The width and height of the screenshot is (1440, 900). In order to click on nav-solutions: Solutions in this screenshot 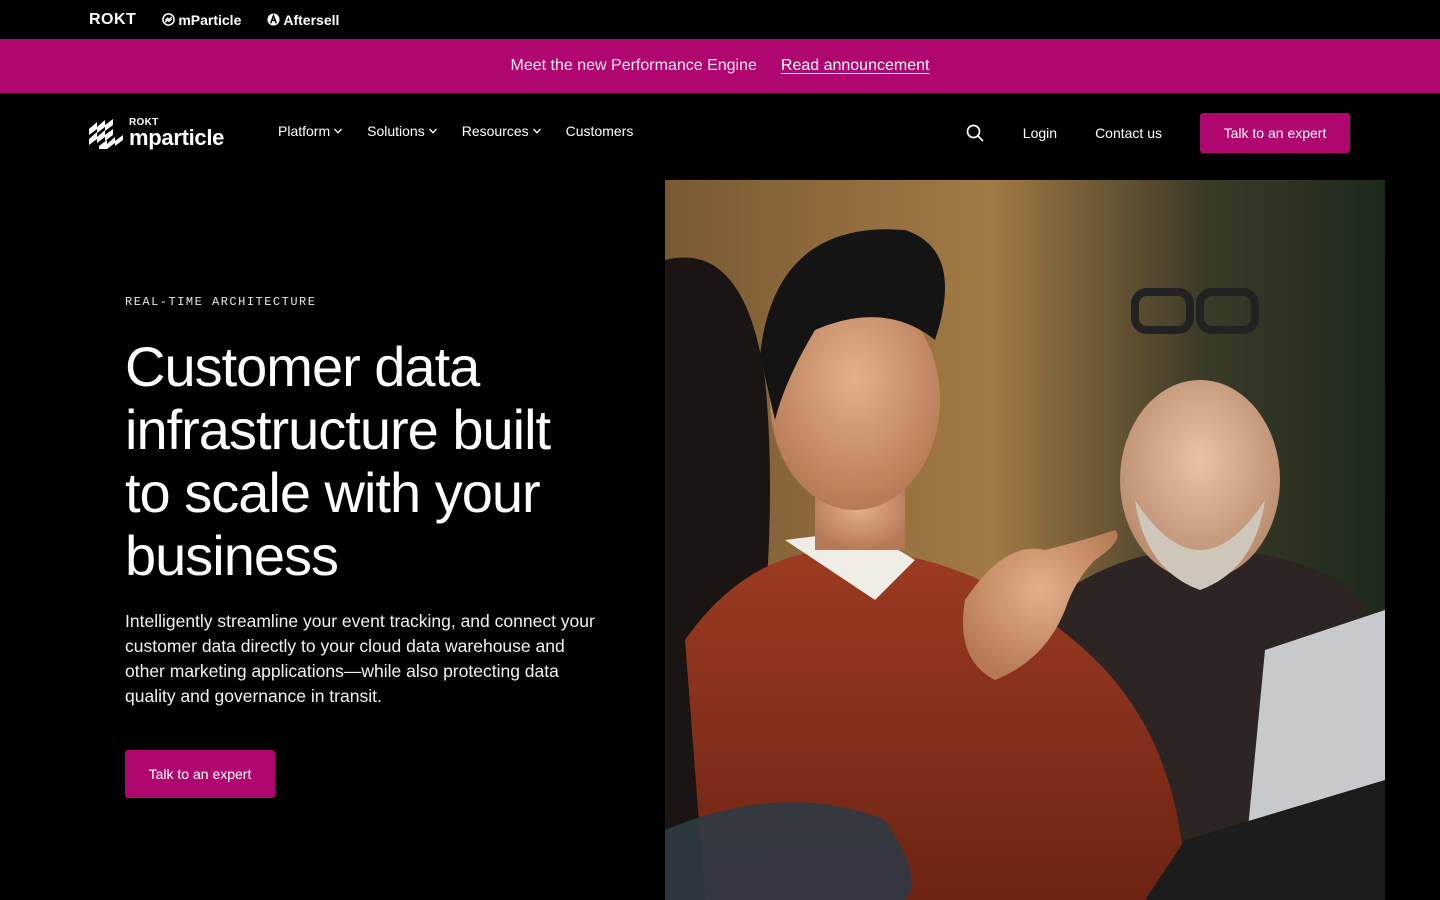, I will do `click(402, 131)`.